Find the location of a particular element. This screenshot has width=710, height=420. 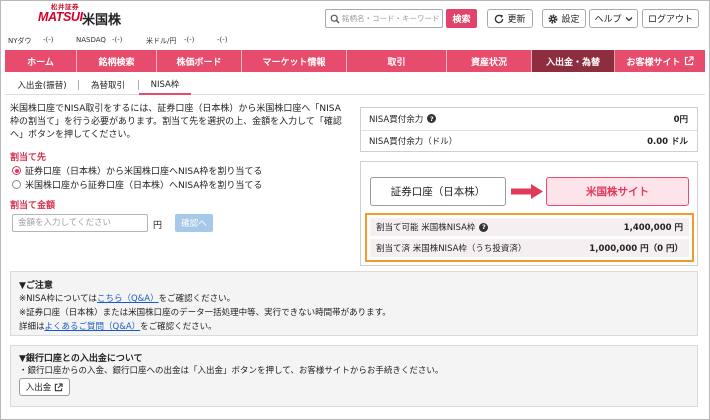

radio-label: 米国株口座から証券口座（日本株）へNISA枠を割り当てる is located at coordinates (144, 186).